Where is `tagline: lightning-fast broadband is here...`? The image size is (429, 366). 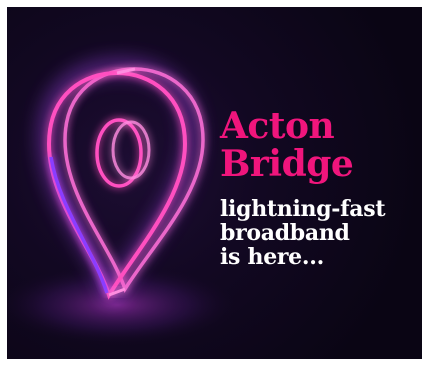 tagline: lightning-fast broadband is here... is located at coordinates (302, 233).